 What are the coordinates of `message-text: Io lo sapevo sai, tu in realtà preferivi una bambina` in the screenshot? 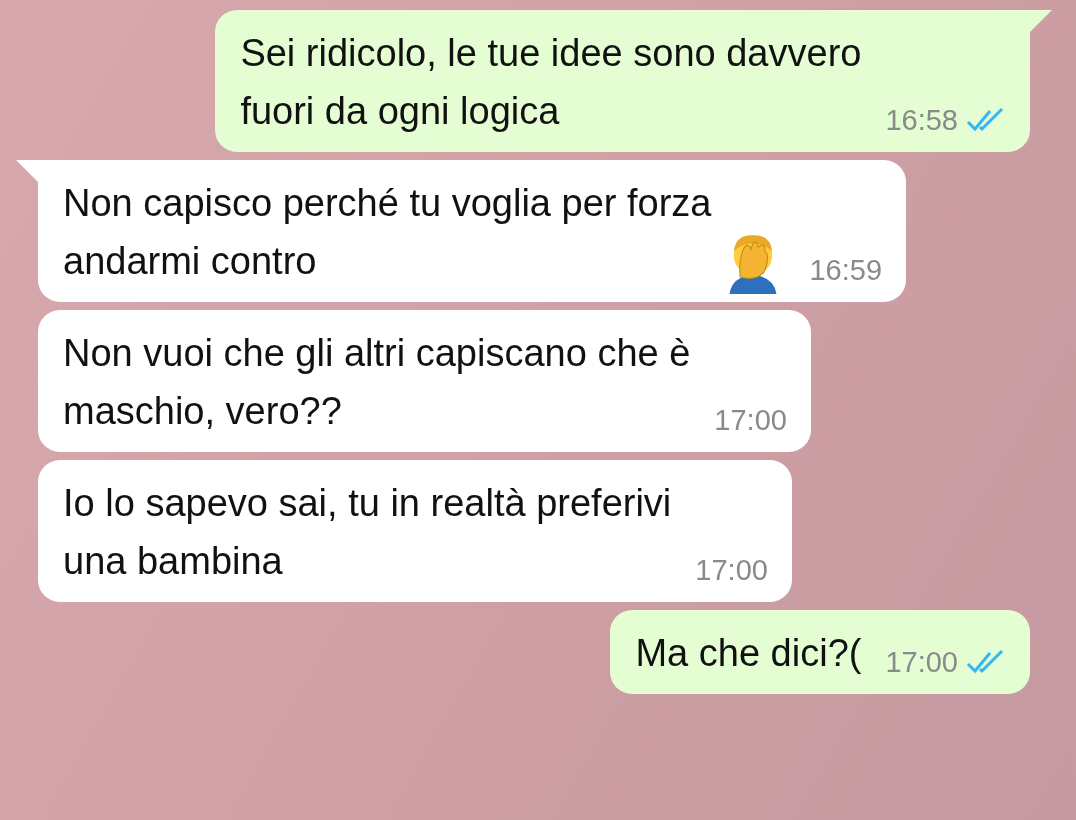 It's located at (367, 532).